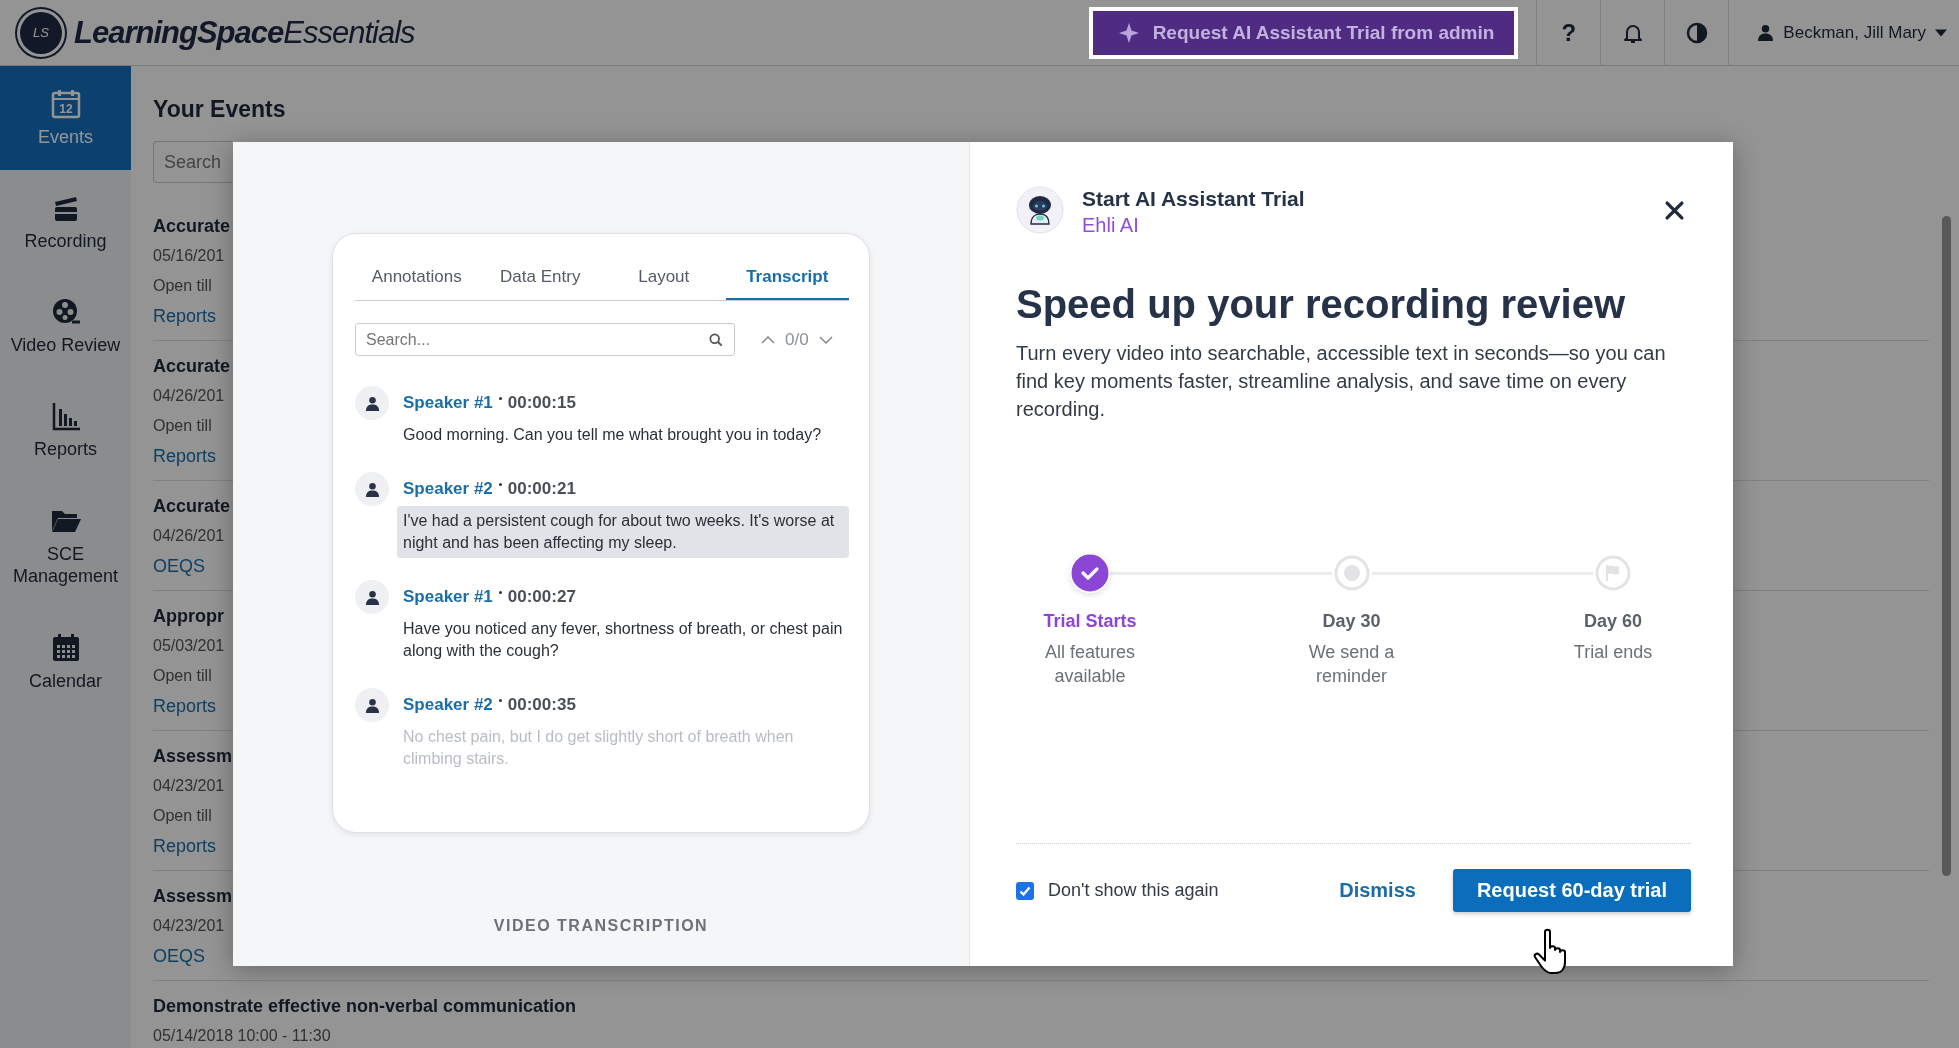 This screenshot has width=1959, height=1048. What do you see at coordinates (242, 1036) in the screenshot?
I see `event-date: 05/14/2018 10:00 - 11:30` at bounding box center [242, 1036].